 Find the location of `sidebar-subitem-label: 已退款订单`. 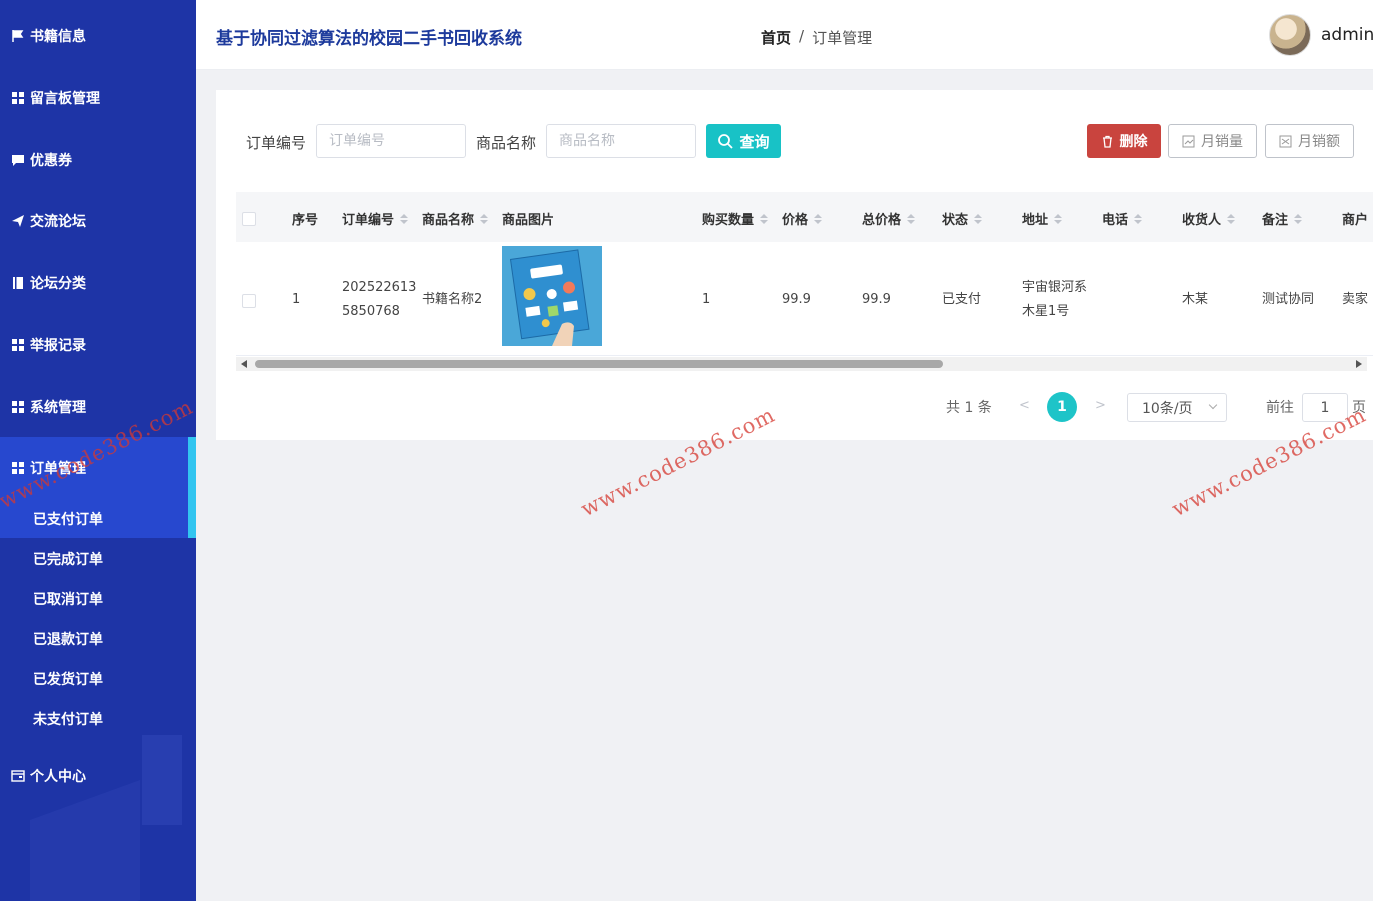

sidebar-subitem-label: 已退款订单 is located at coordinates (68, 640).